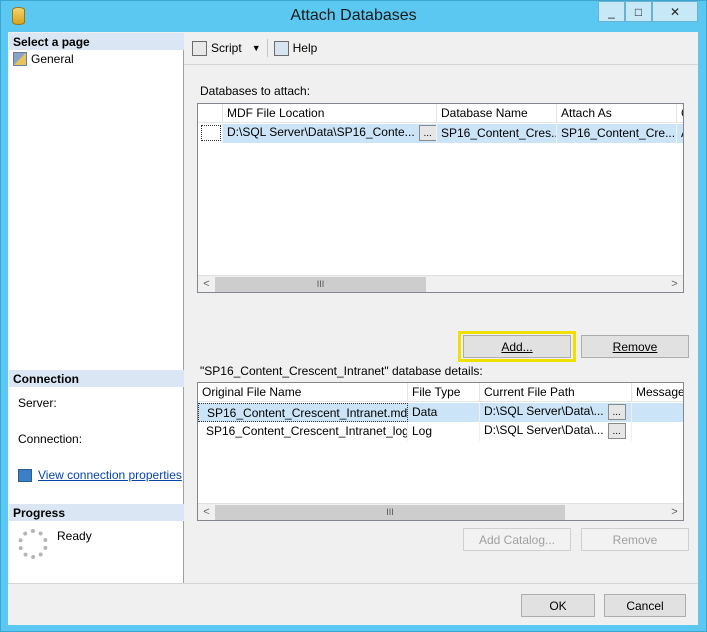 This screenshot has height=632, width=707. I want to click on help-button: Help, so click(295, 48).